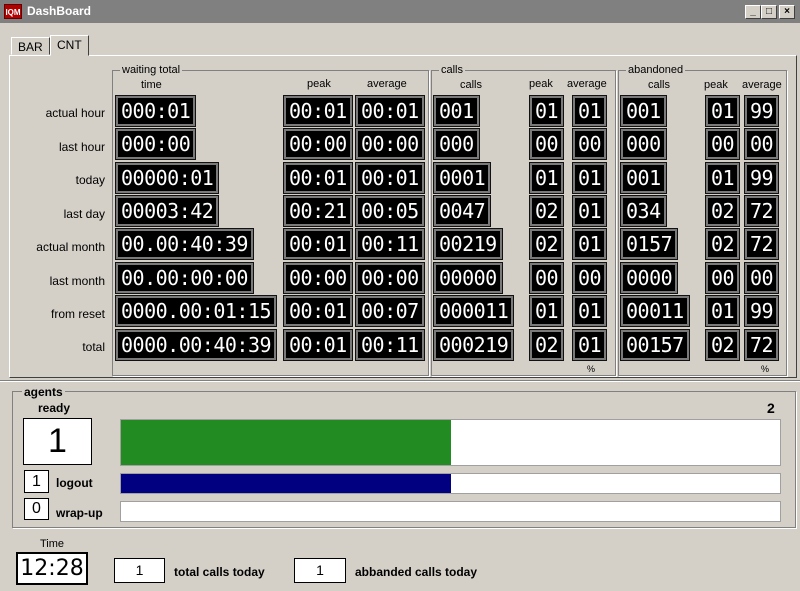 The width and height of the screenshot is (800, 591). Describe the element at coordinates (59, 11) in the screenshot. I see `window-title: DashBoard` at that location.